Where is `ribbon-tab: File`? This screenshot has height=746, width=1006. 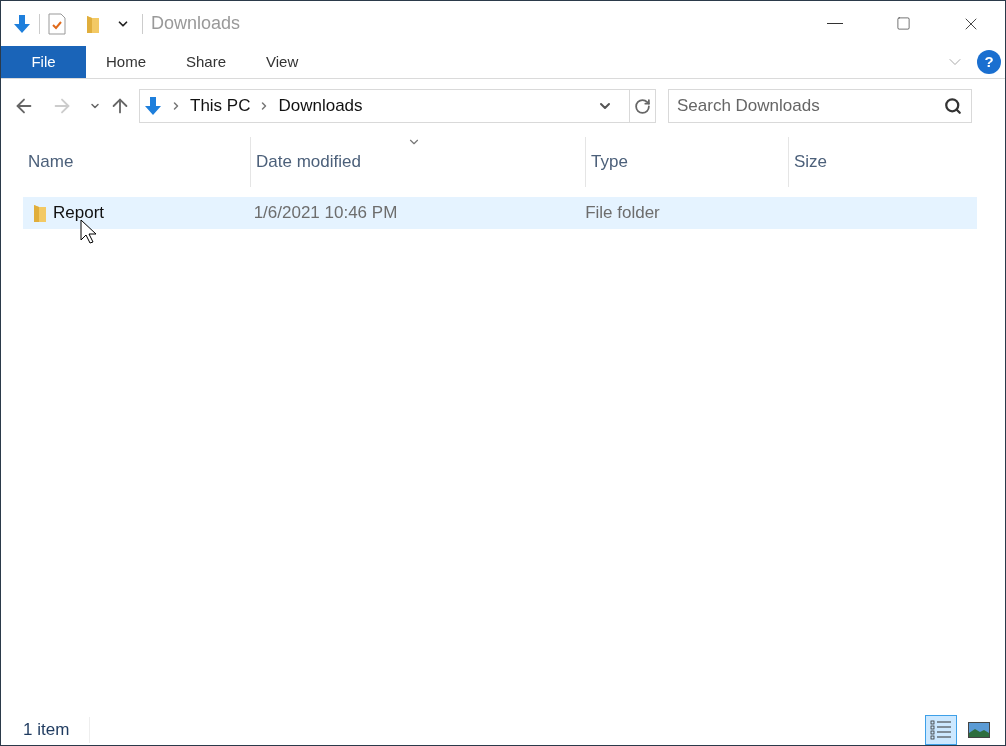 ribbon-tab: File is located at coordinates (43, 62).